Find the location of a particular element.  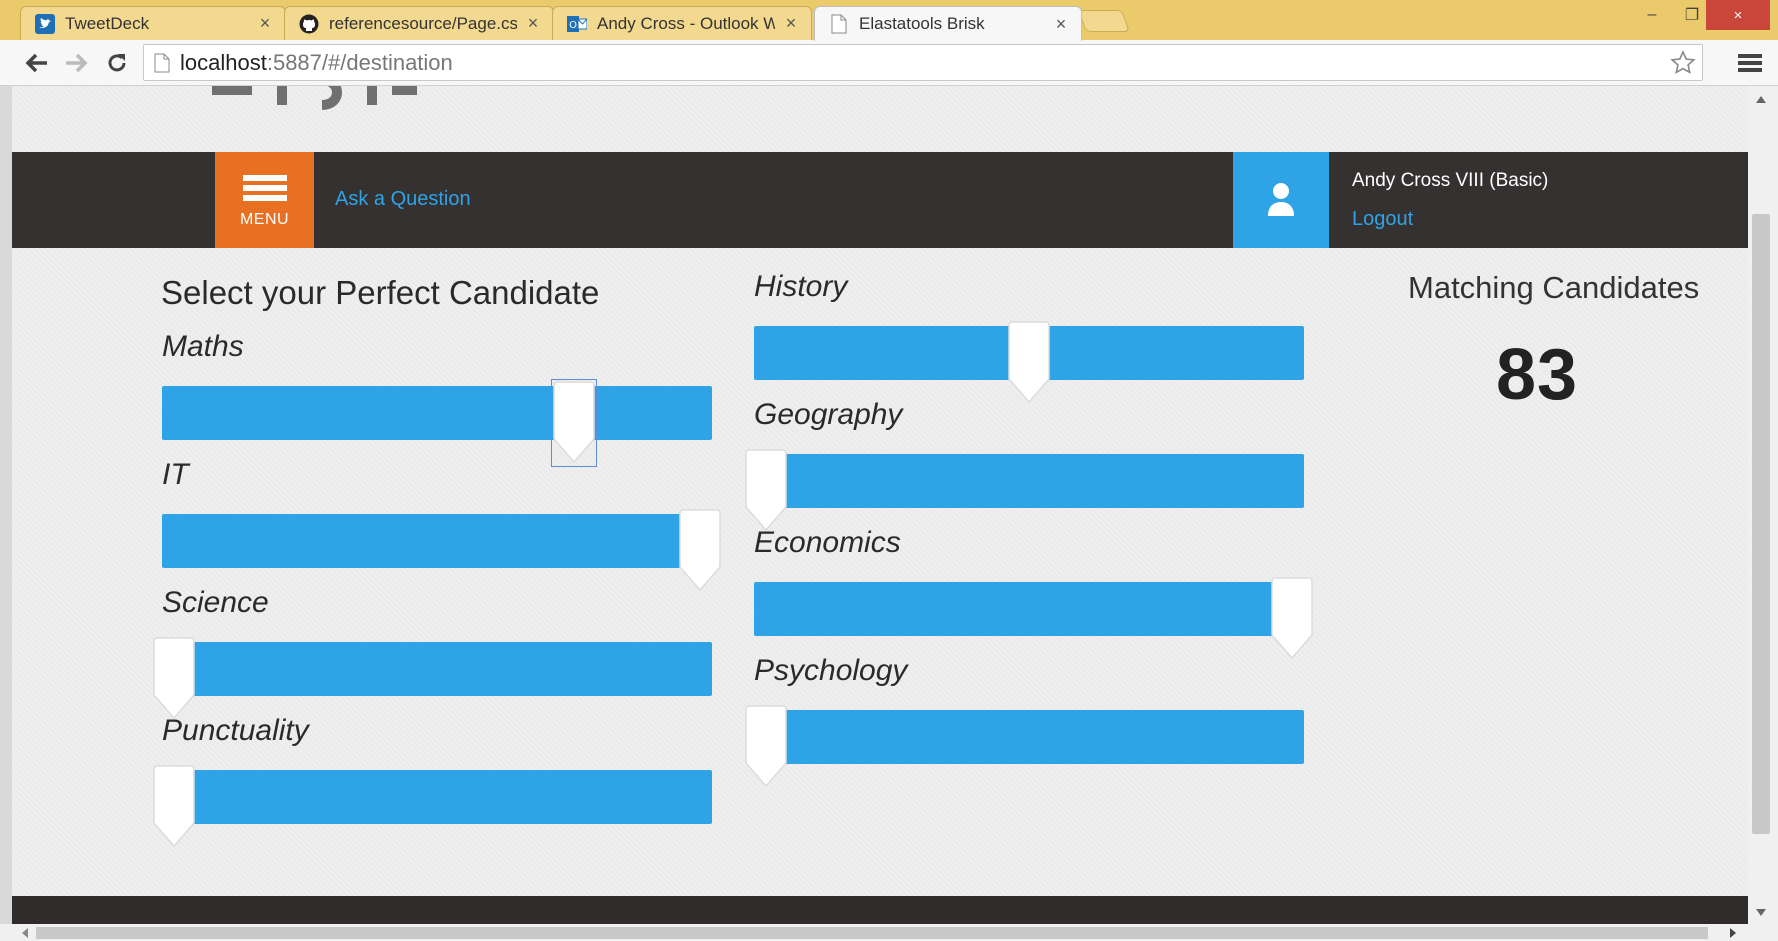

page-title: Select your Perfect Candidate is located at coordinates (380, 292).